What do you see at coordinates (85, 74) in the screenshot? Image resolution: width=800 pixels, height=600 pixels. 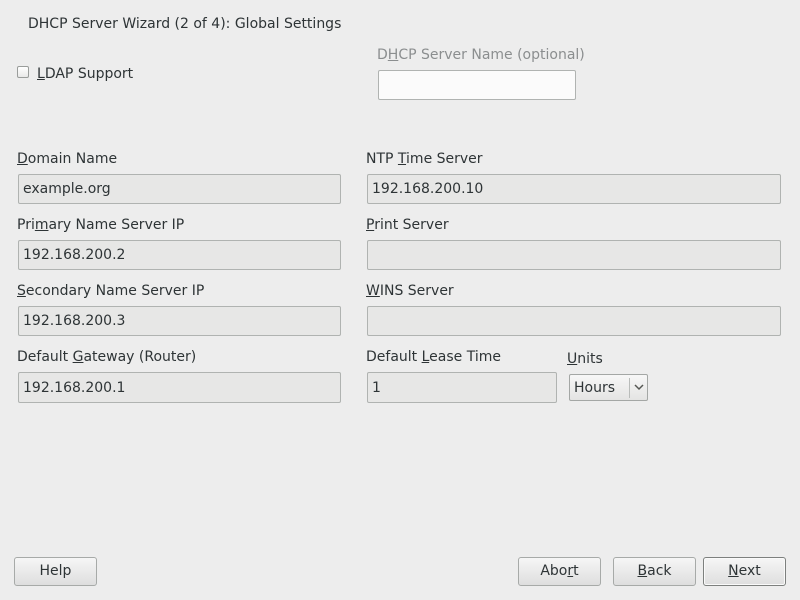 I see `ldap-support-label: LDAP Support` at bounding box center [85, 74].